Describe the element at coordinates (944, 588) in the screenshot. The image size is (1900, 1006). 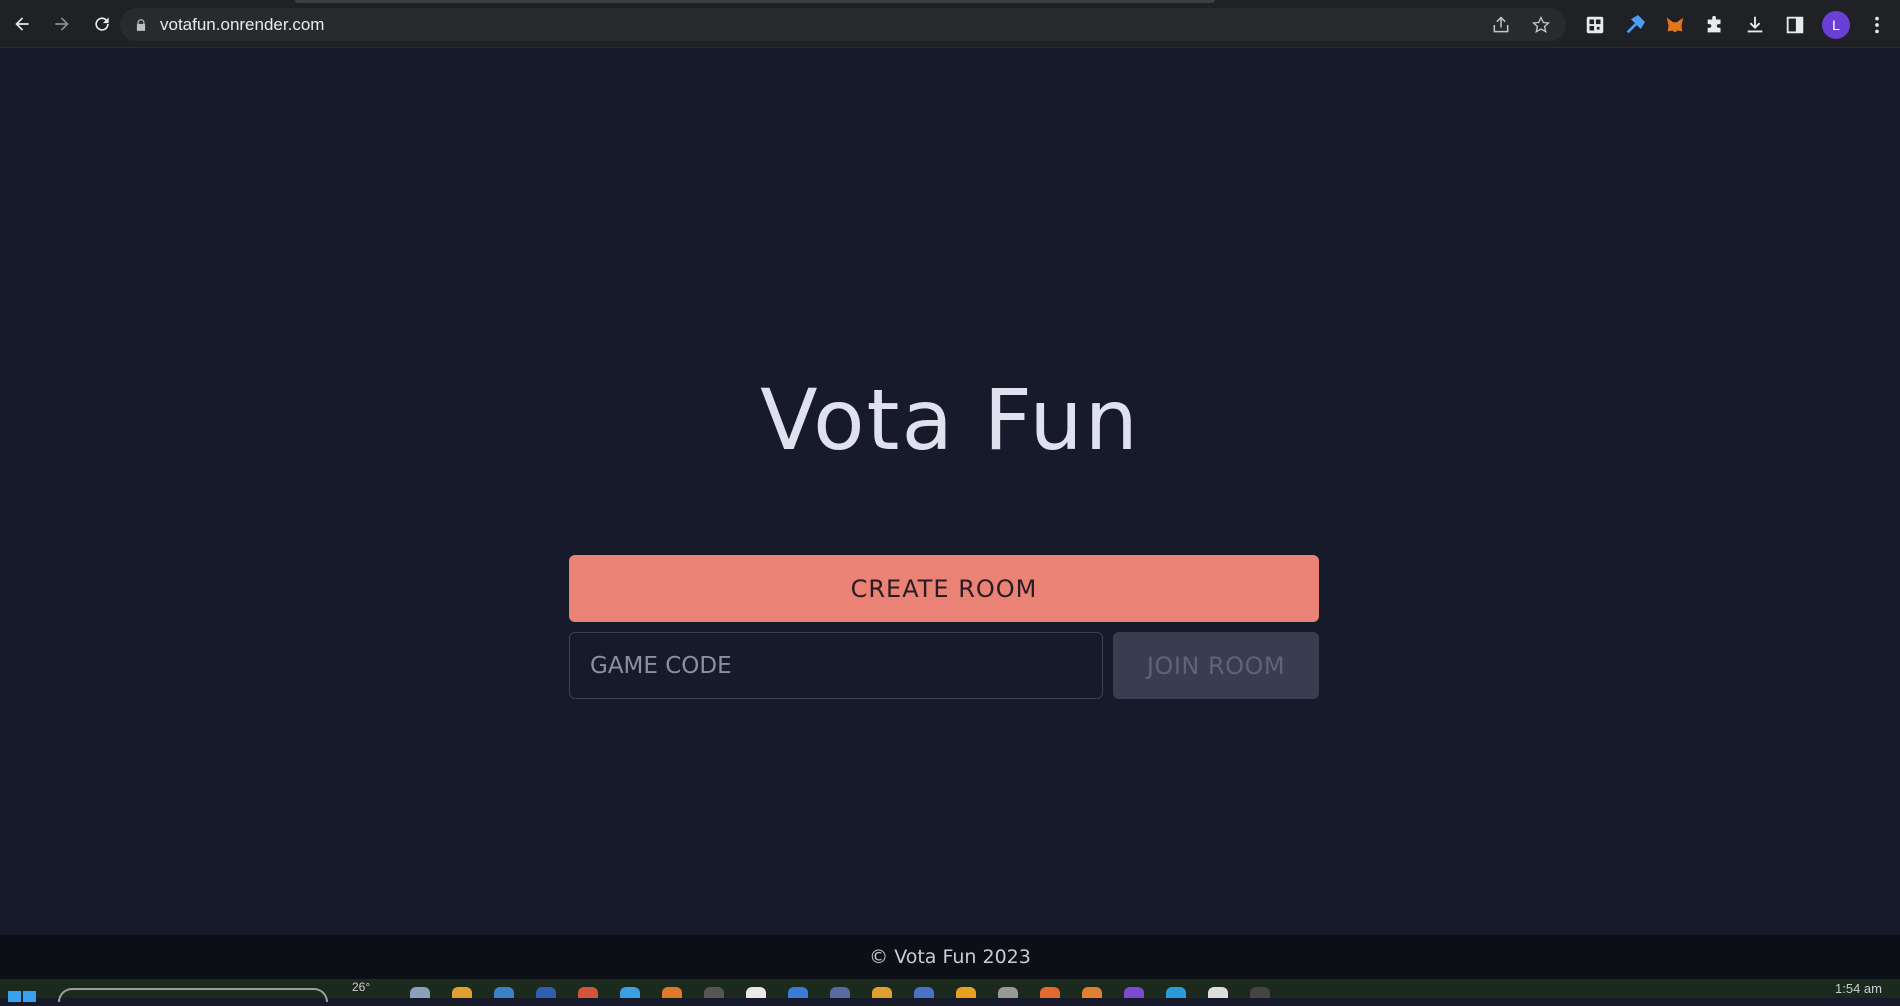
I see `create-room-button: CREATE ROOM` at that location.